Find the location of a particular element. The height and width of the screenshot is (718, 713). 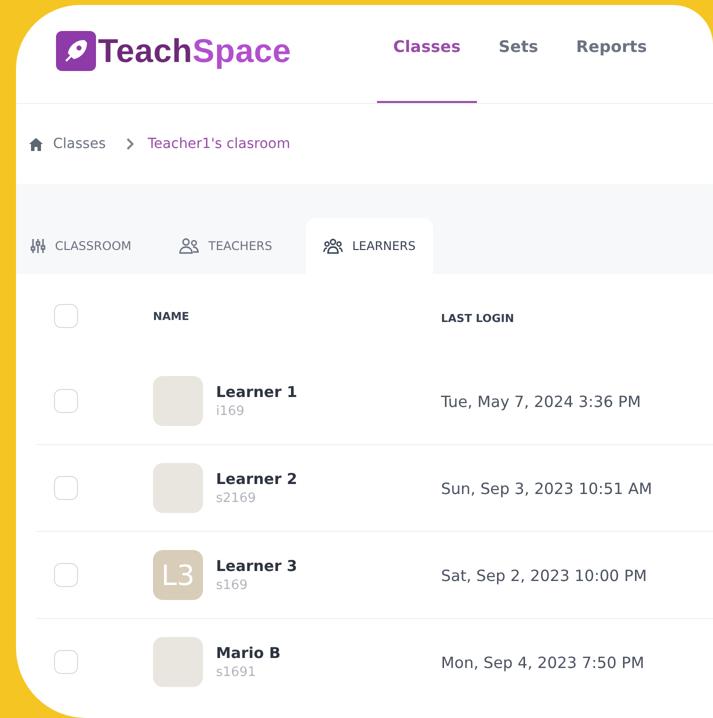

users-icon is located at coordinates (189, 246).